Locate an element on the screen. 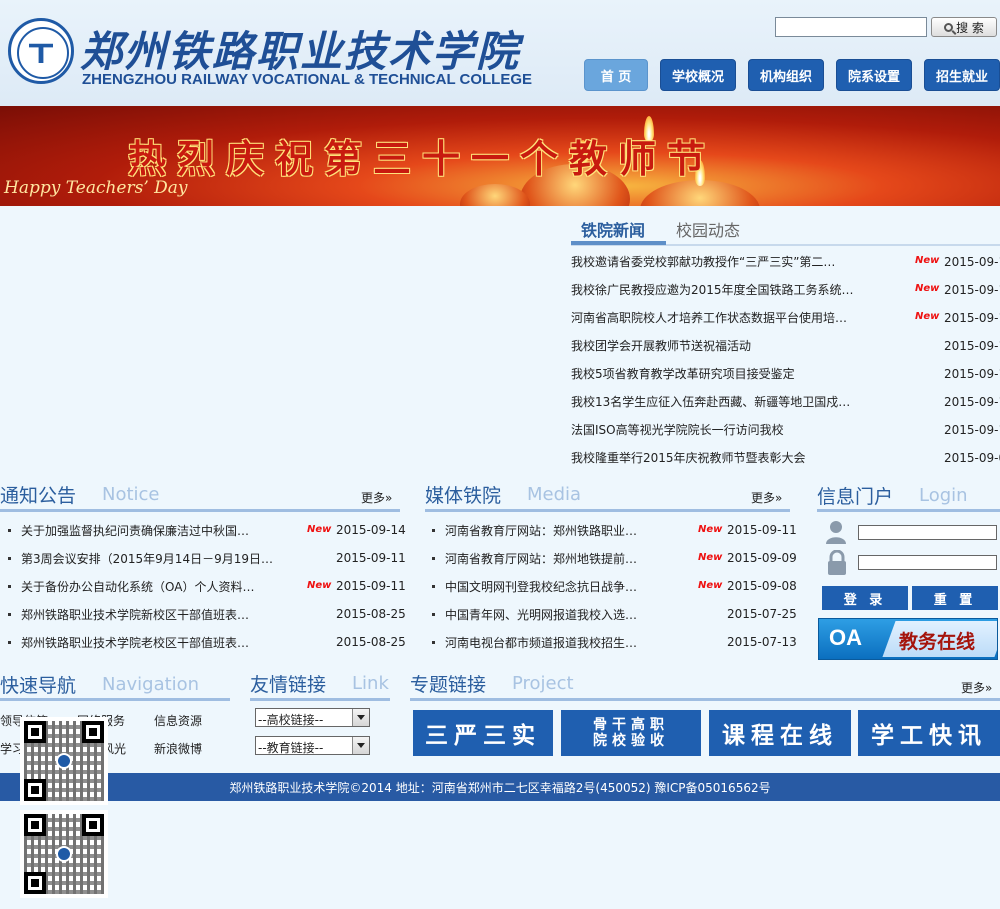 This screenshot has width=1000, height=909. media-item: 中国青年网、光明网报道我校入选… 2015-07-25 is located at coordinates (614, 616).